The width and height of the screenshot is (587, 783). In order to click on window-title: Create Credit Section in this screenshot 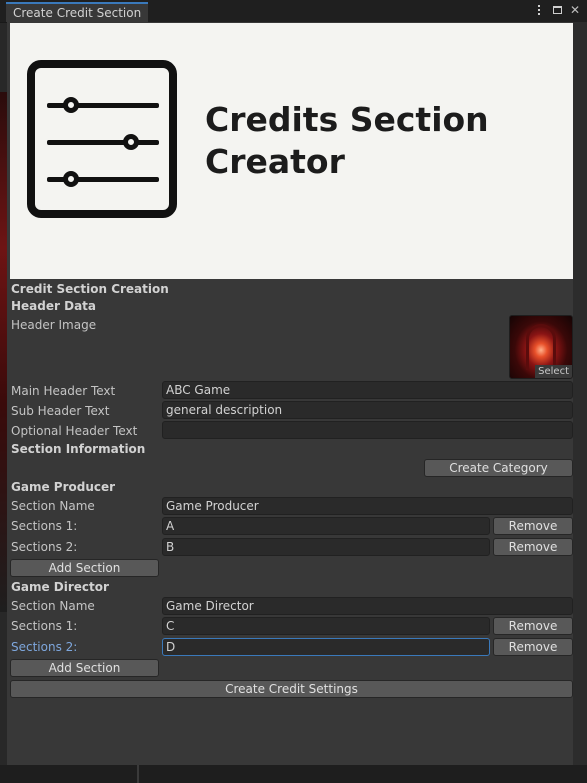, I will do `click(77, 13)`.